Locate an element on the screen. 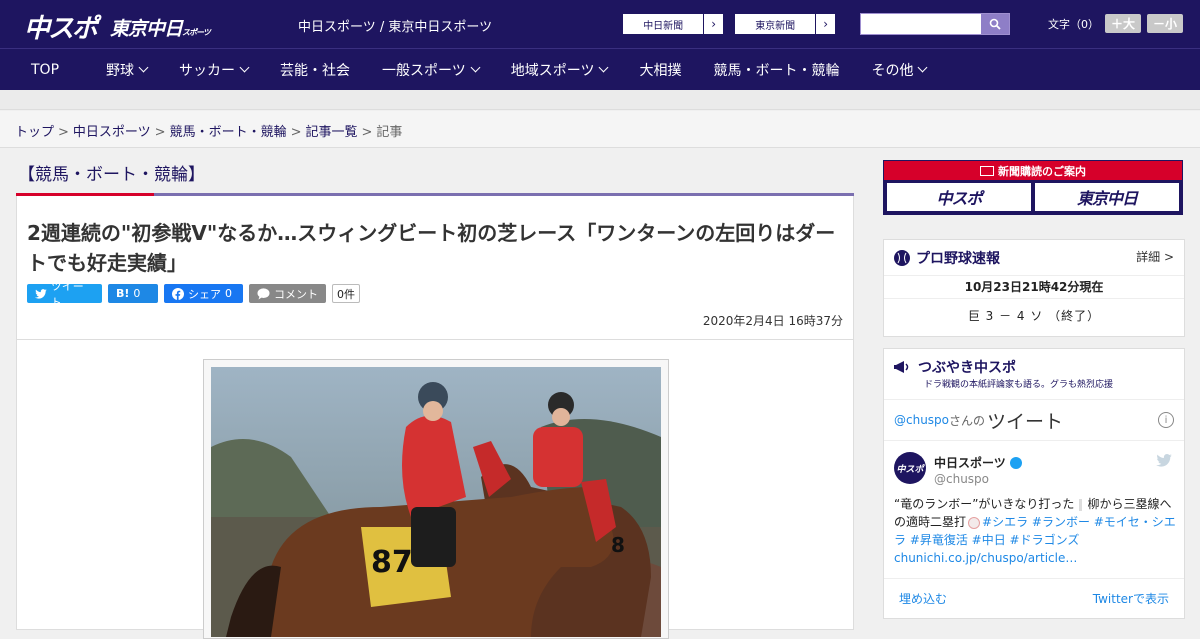  baseball-detail-link: 詳細 > is located at coordinates (1155, 256).